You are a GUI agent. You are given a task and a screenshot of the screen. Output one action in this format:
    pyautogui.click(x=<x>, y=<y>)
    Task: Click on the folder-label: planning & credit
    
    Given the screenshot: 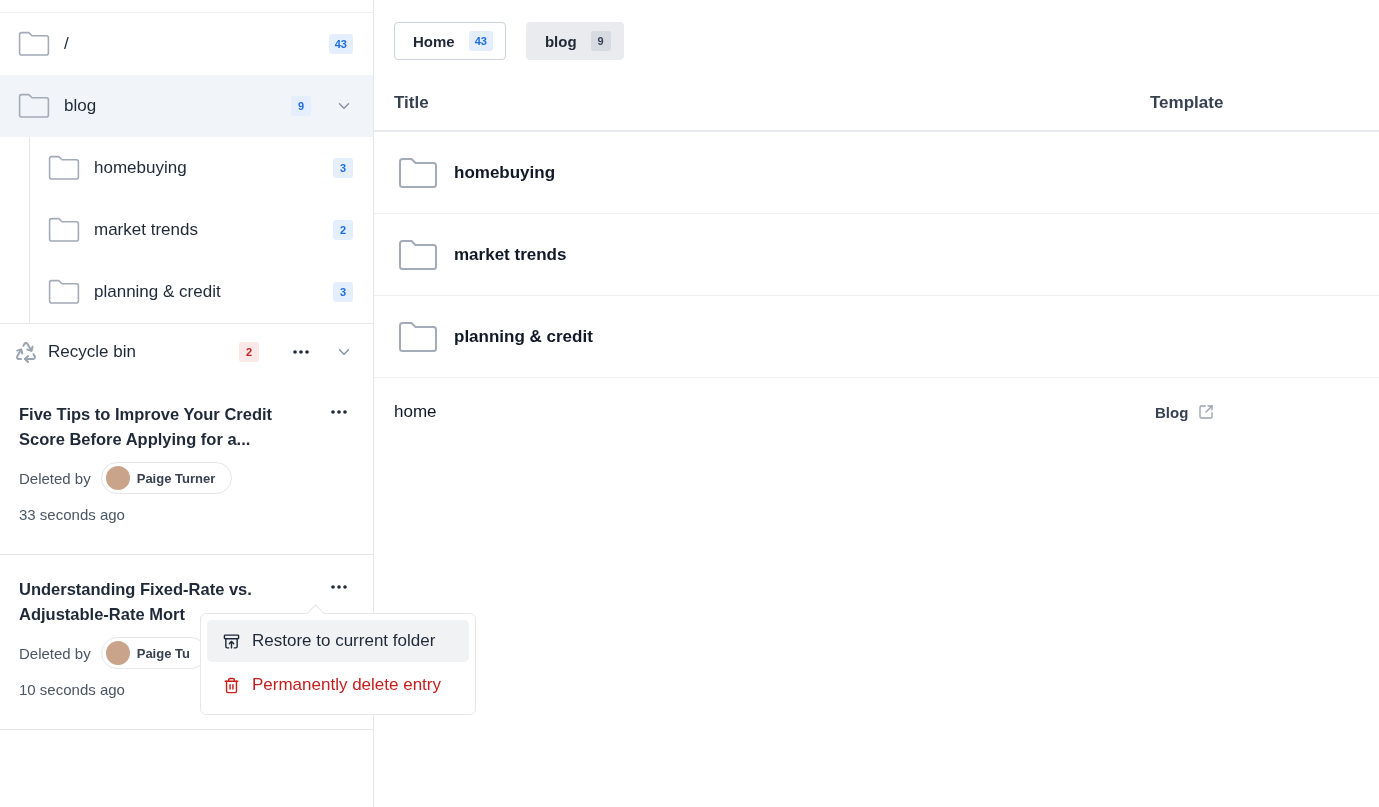 What is the action you would take?
    pyautogui.click(x=158, y=292)
    